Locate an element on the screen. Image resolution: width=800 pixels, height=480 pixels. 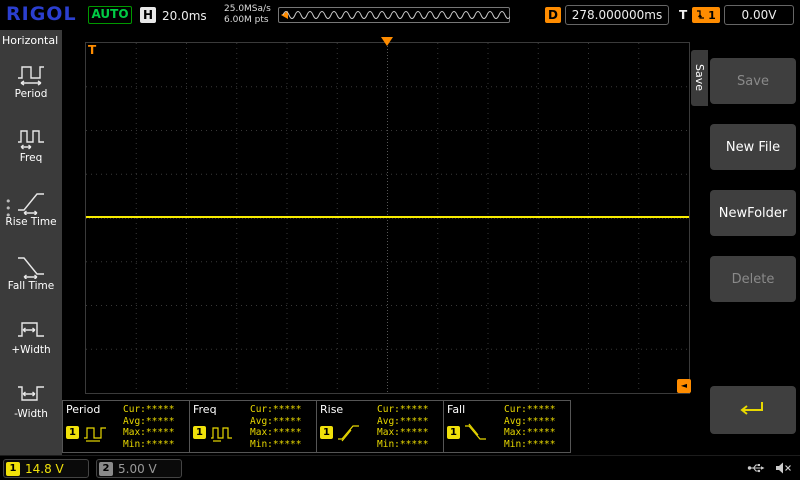
trigger-channel-number: 1 is located at coordinates (712, 15).